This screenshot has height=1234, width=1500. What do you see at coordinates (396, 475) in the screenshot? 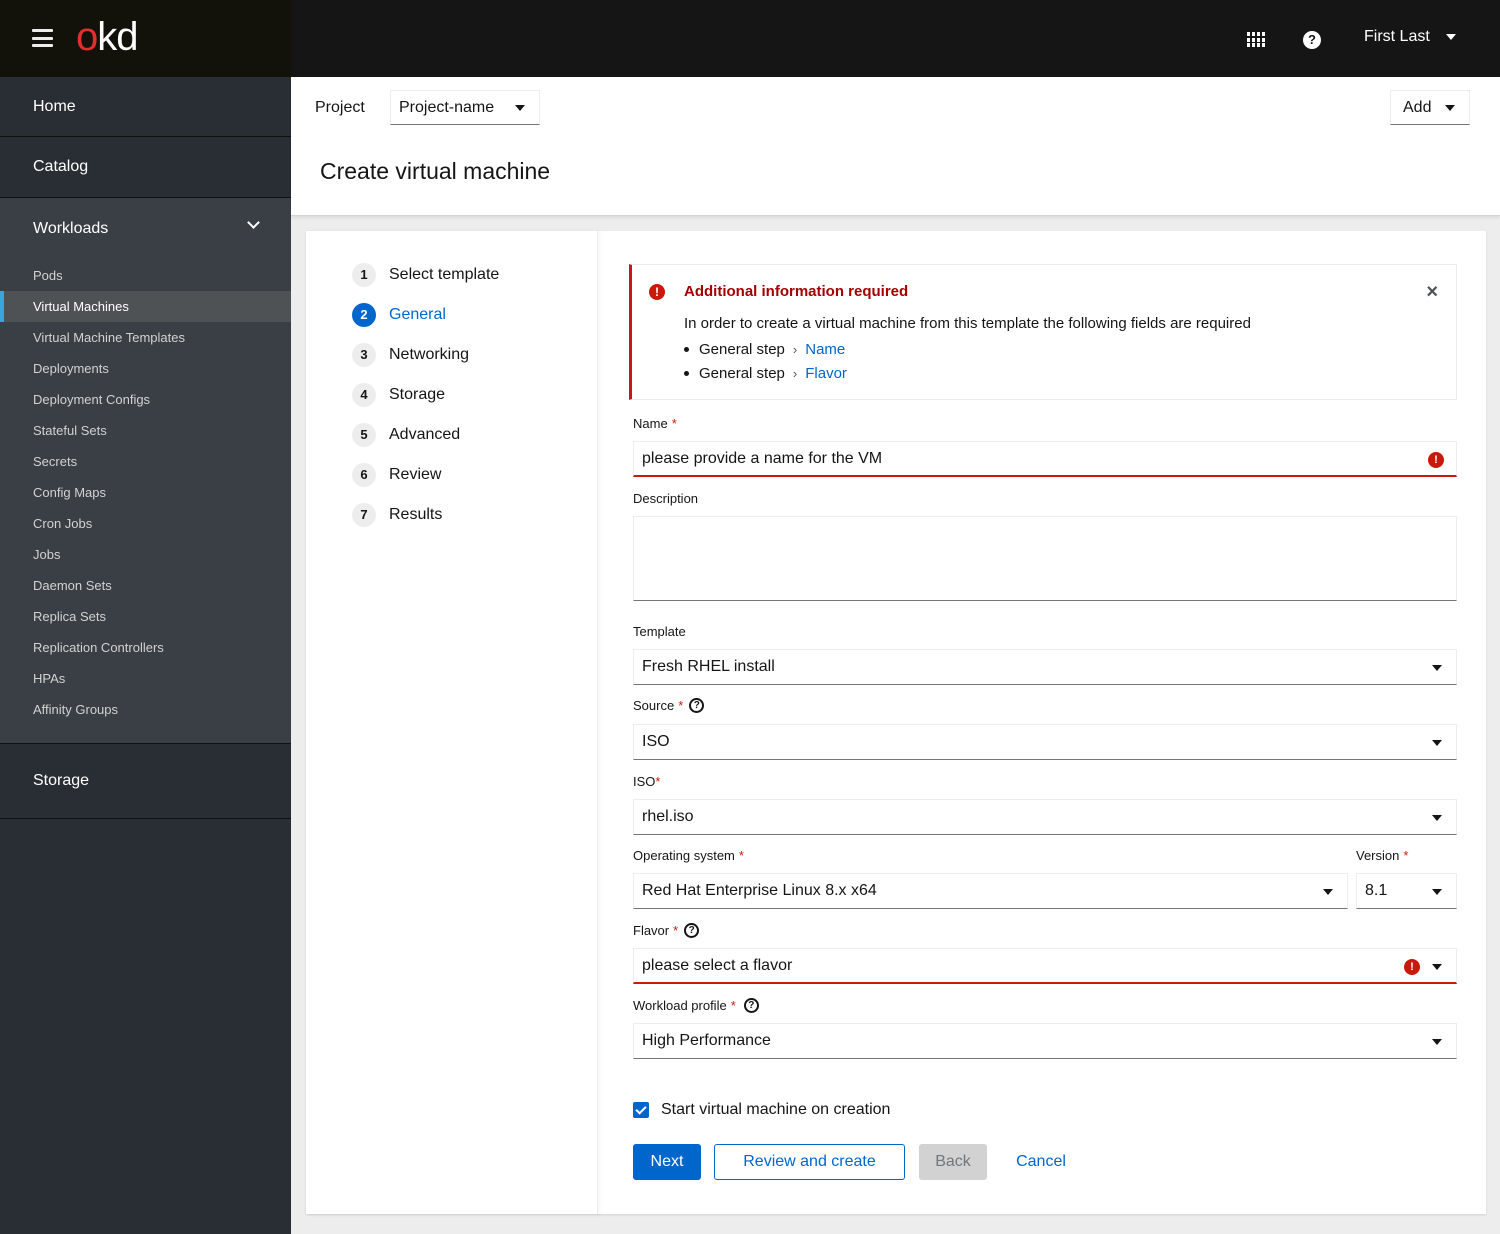
I see `wizard-step-review: 6 Review` at bounding box center [396, 475].